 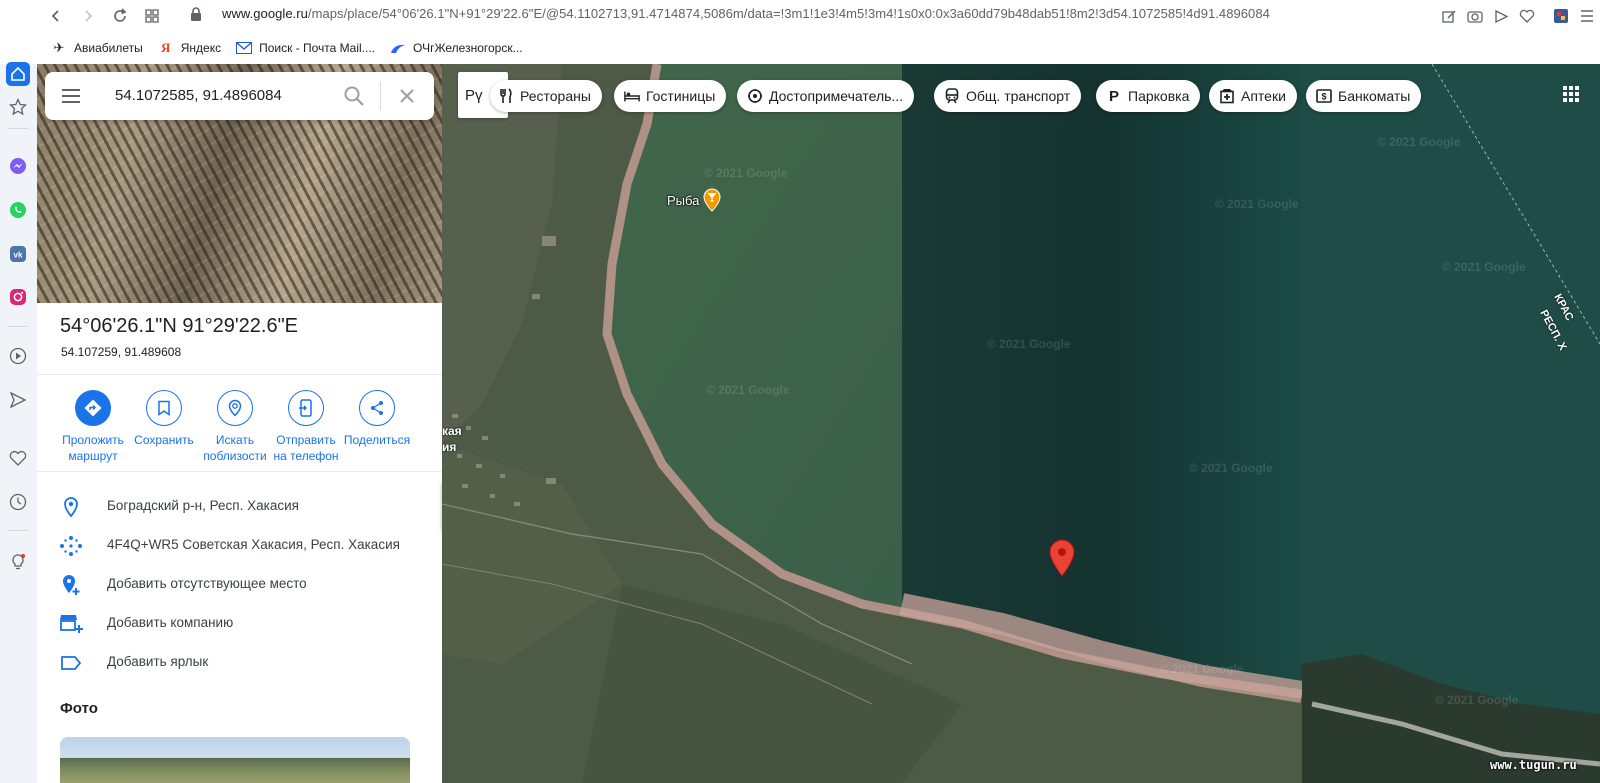 I want to click on info-row-address: Боградский р-н, Респ. Хакасия, so click(x=239, y=506).